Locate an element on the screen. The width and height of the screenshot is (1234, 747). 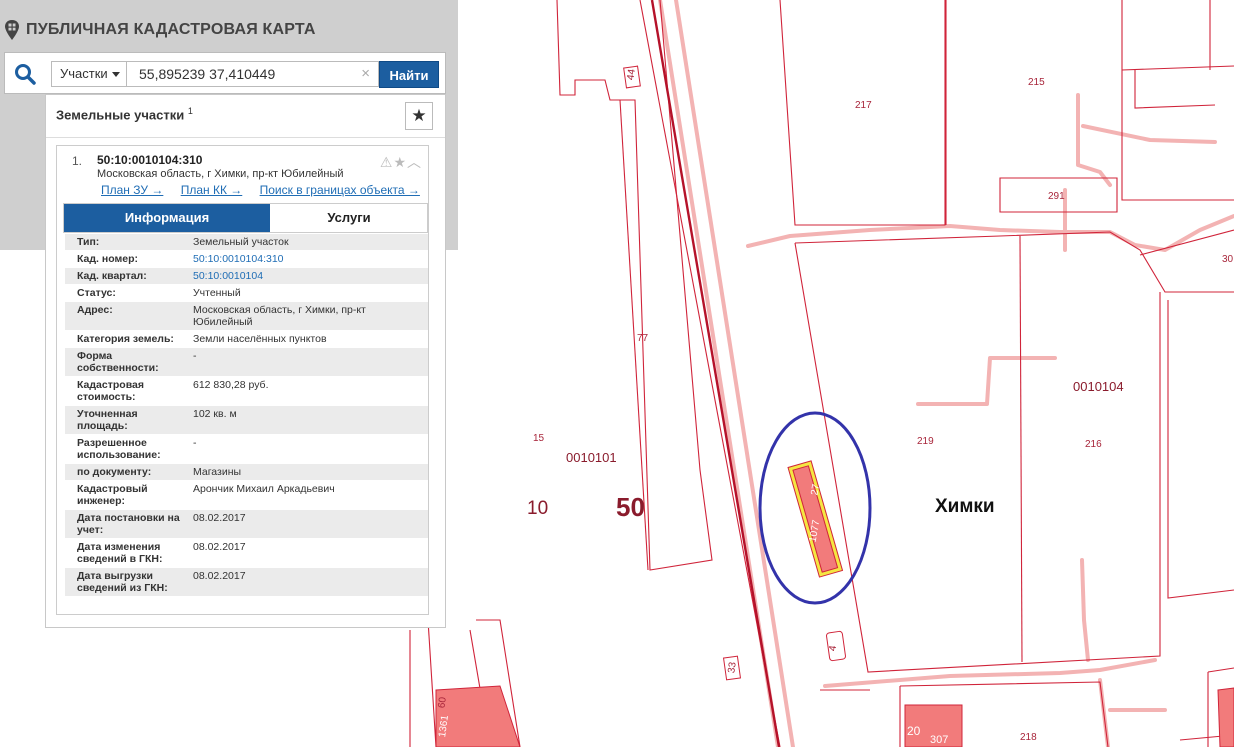
map-label: 218 is located at coordinates (1028, 737).